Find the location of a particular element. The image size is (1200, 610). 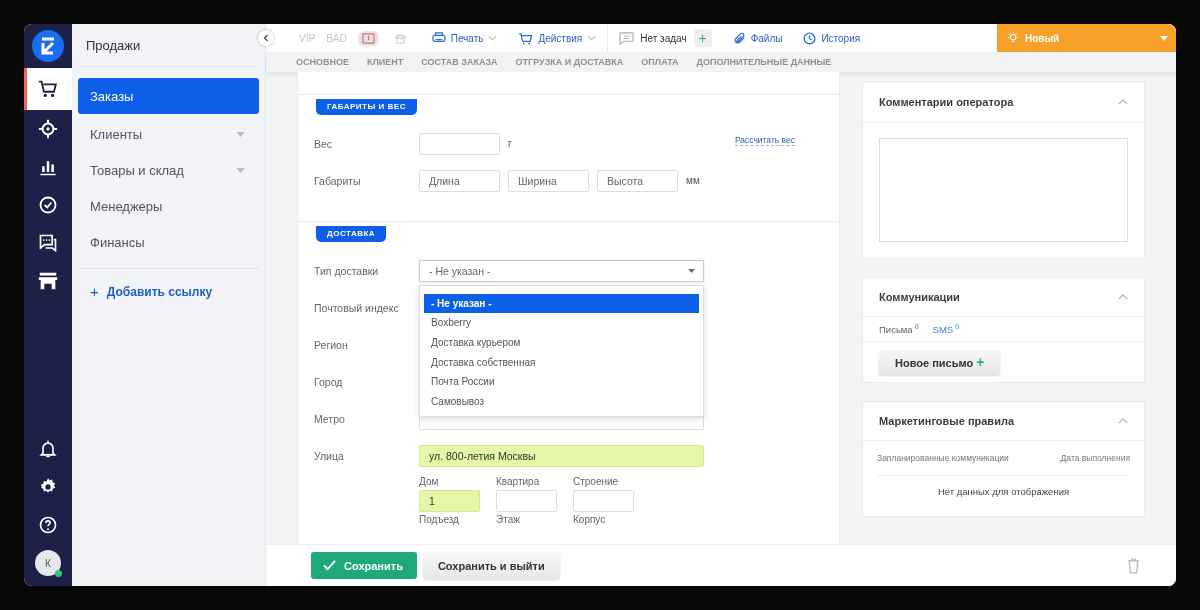

sidebar-item: Товары и склад is located at coordinates (168, 170).